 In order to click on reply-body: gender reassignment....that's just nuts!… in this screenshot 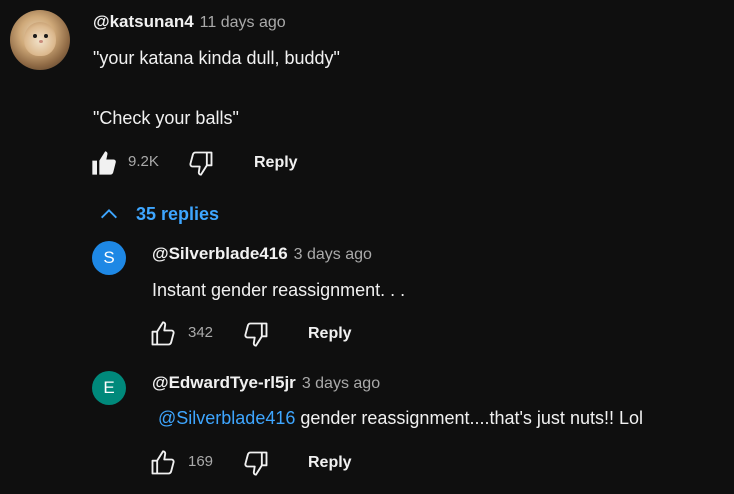, I will do `click(469, 418)`.